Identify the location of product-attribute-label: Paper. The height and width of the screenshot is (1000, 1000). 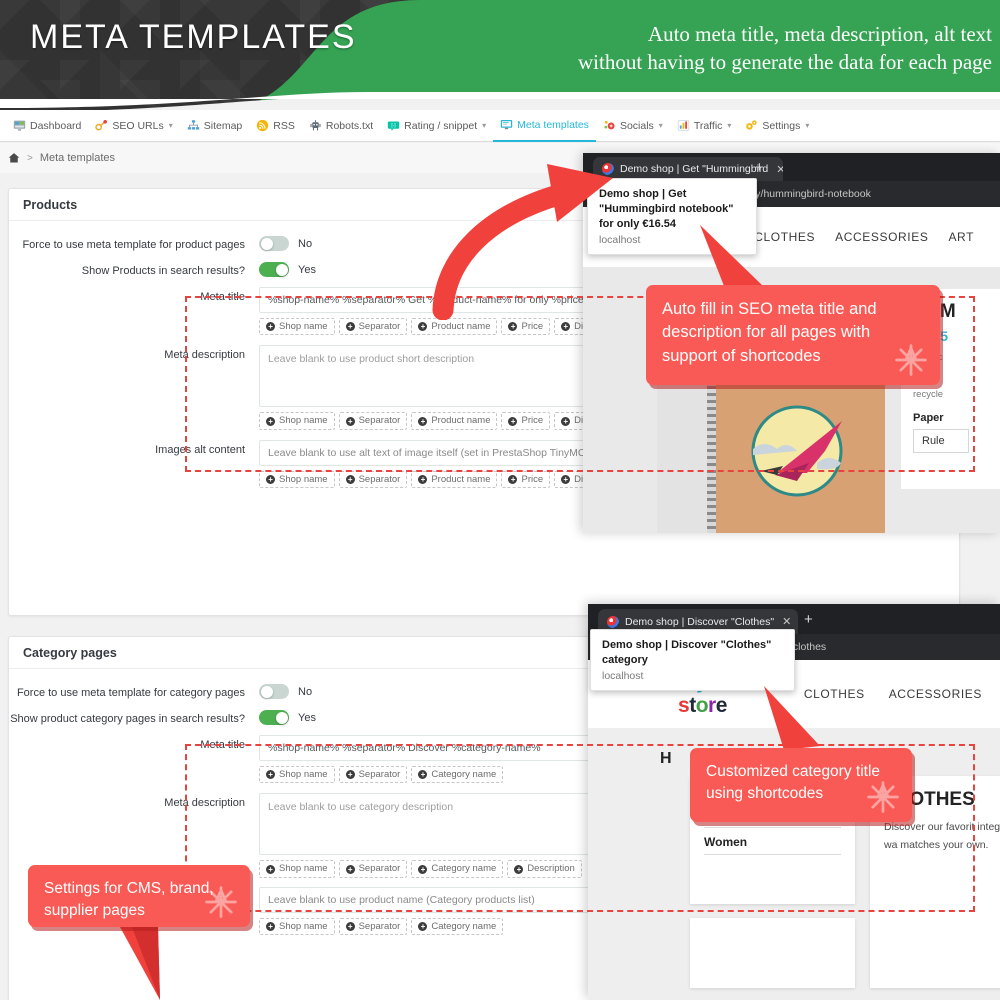
(928, 417).